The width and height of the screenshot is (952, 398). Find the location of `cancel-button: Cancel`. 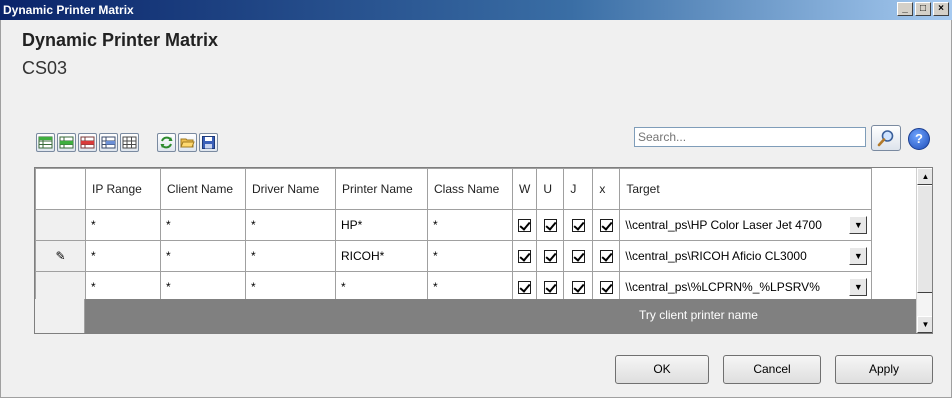

cancel-button: Cancel is located at coordinates (772, 369).